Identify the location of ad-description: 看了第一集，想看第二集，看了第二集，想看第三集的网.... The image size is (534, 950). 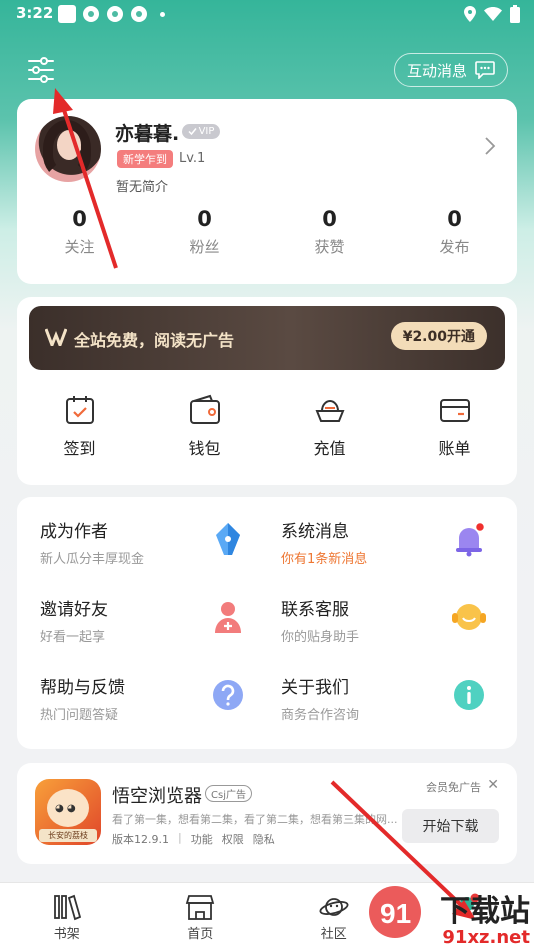
(255, 819).